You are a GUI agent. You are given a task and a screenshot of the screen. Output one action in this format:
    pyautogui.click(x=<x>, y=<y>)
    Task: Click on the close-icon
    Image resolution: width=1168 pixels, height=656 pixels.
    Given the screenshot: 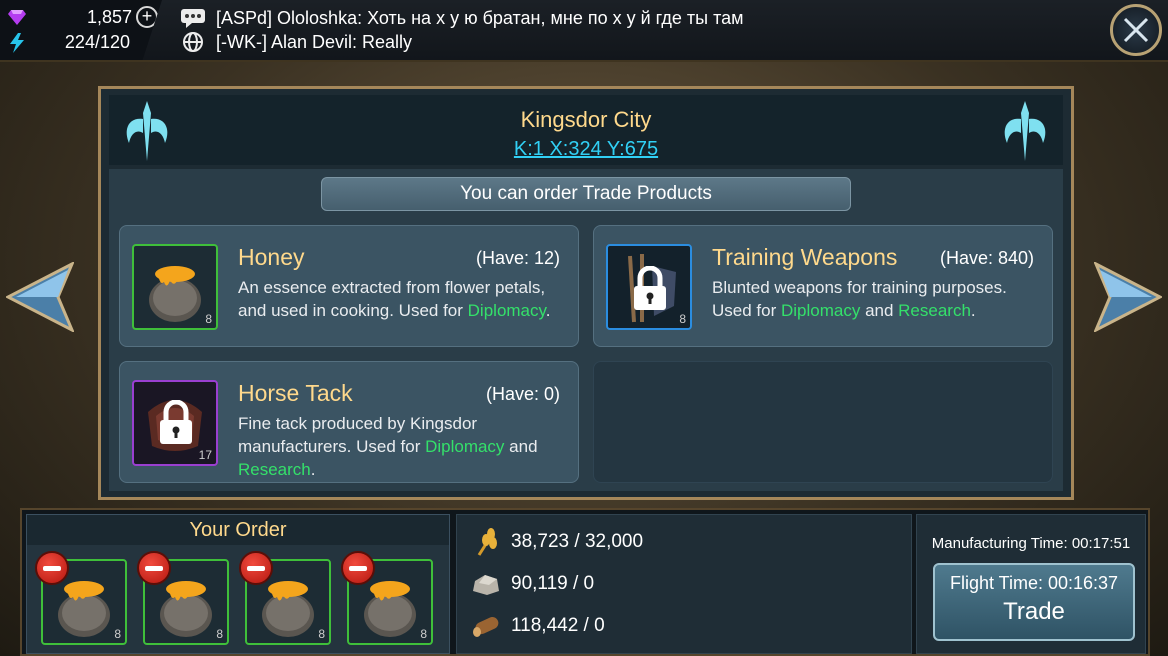 What is the action you would take?
    pyautogui.click(x=1136, y=30)
    